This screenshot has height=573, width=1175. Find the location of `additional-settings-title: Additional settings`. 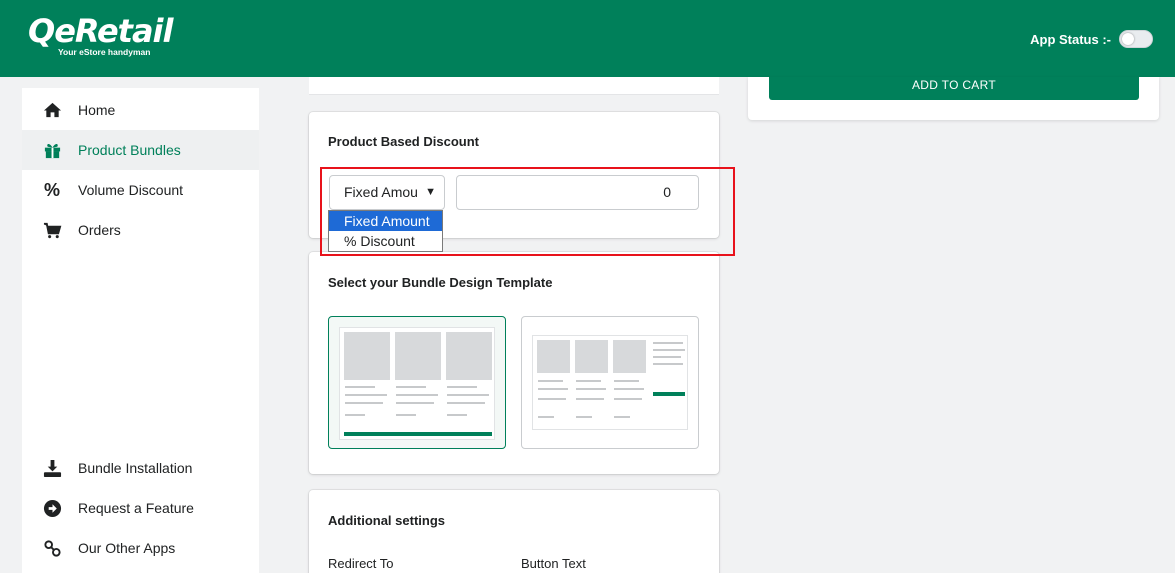

additional-settings-title: Additional settings is located at coordinates (386, 520).